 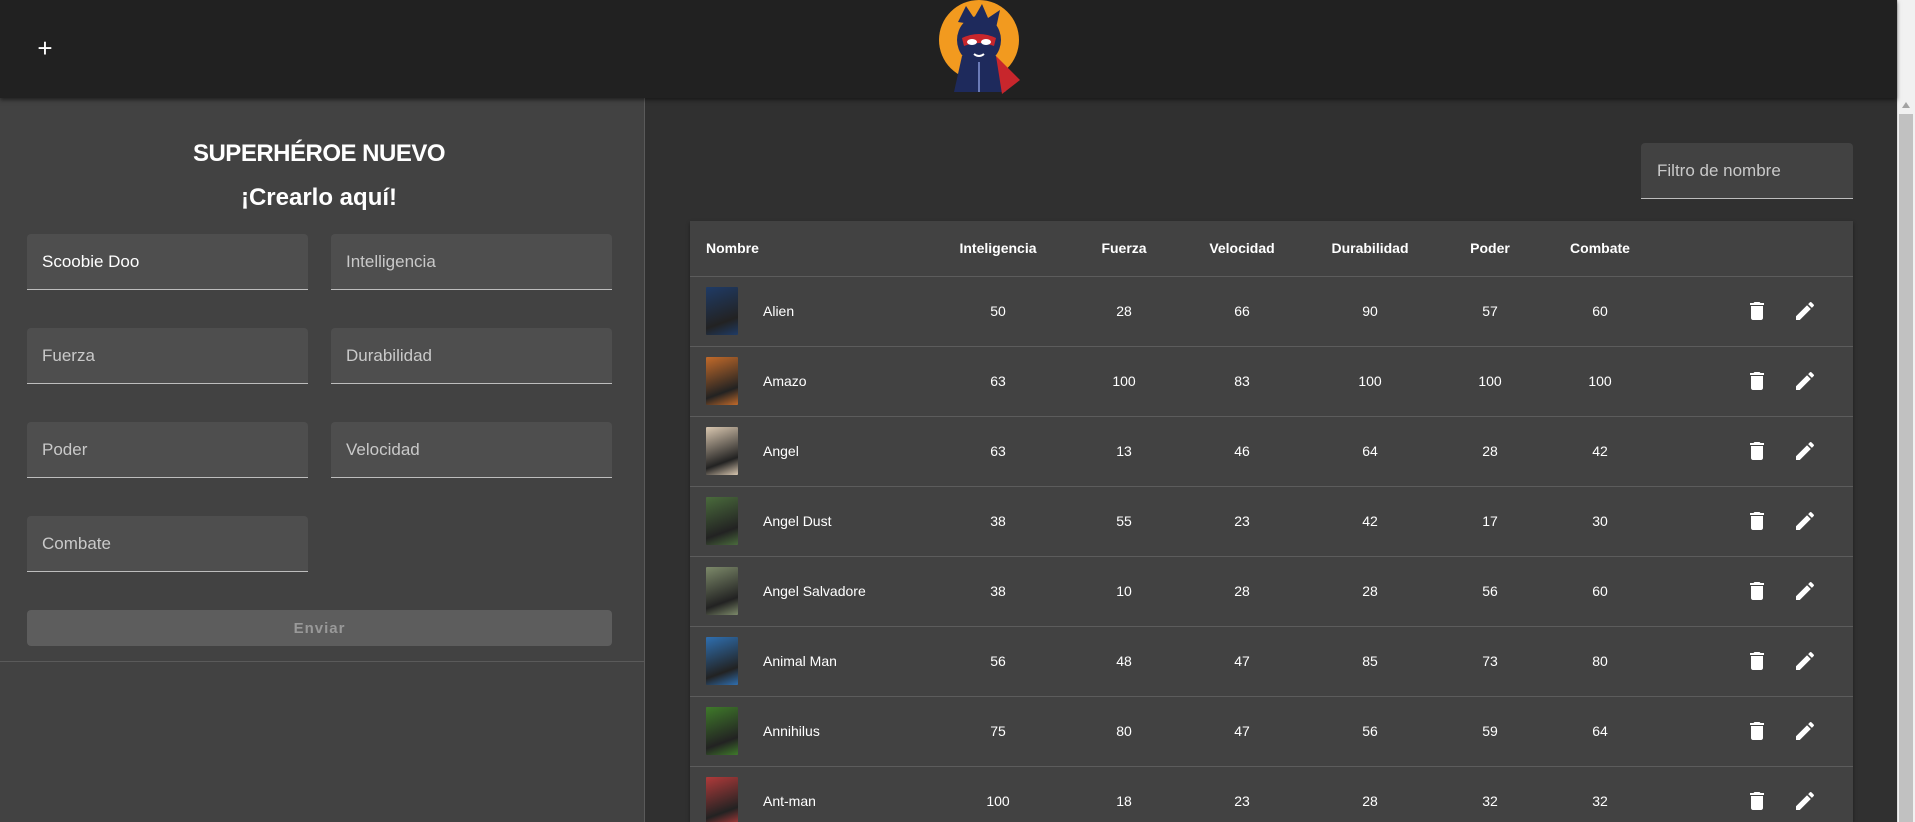 I want to click on durability-field, so click(x=471, y=356).